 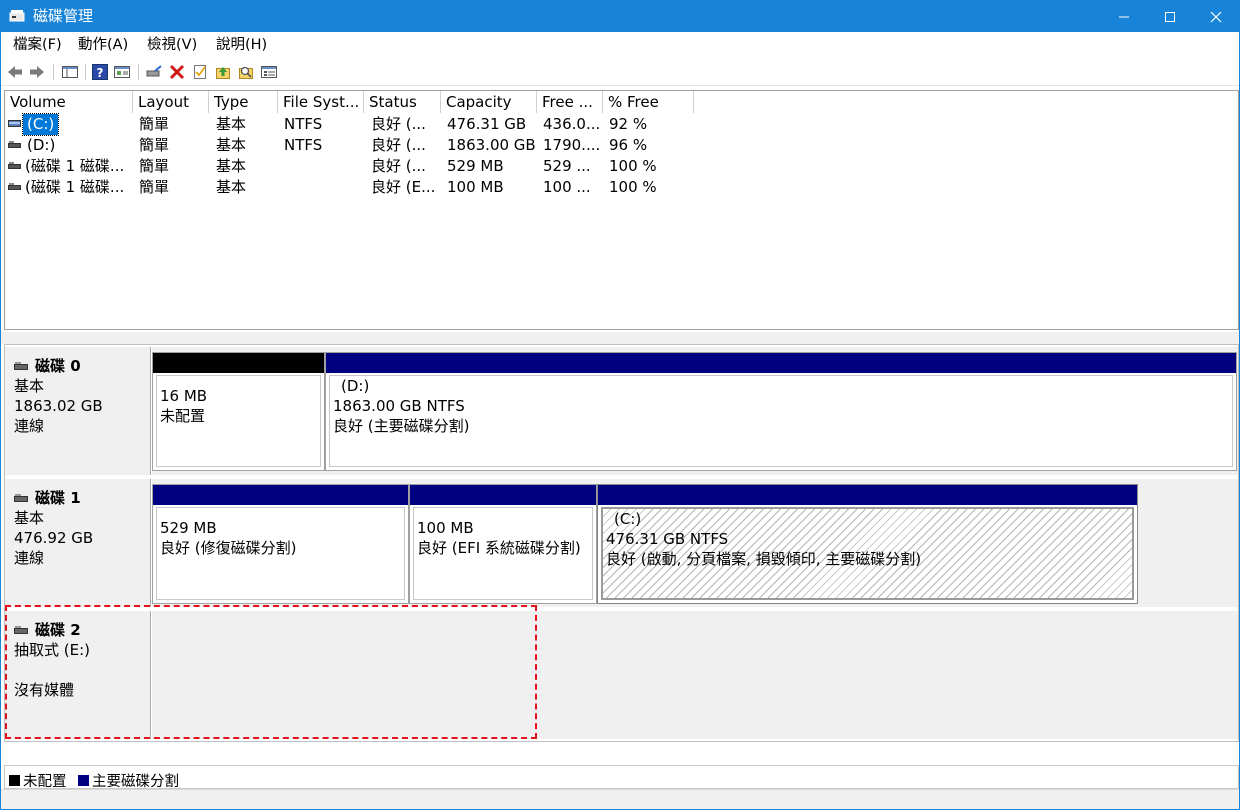 What do you see at coordinates (620, 72) in the screenshot?
I see `toolbar: ?` at bounding box center [620, 72].